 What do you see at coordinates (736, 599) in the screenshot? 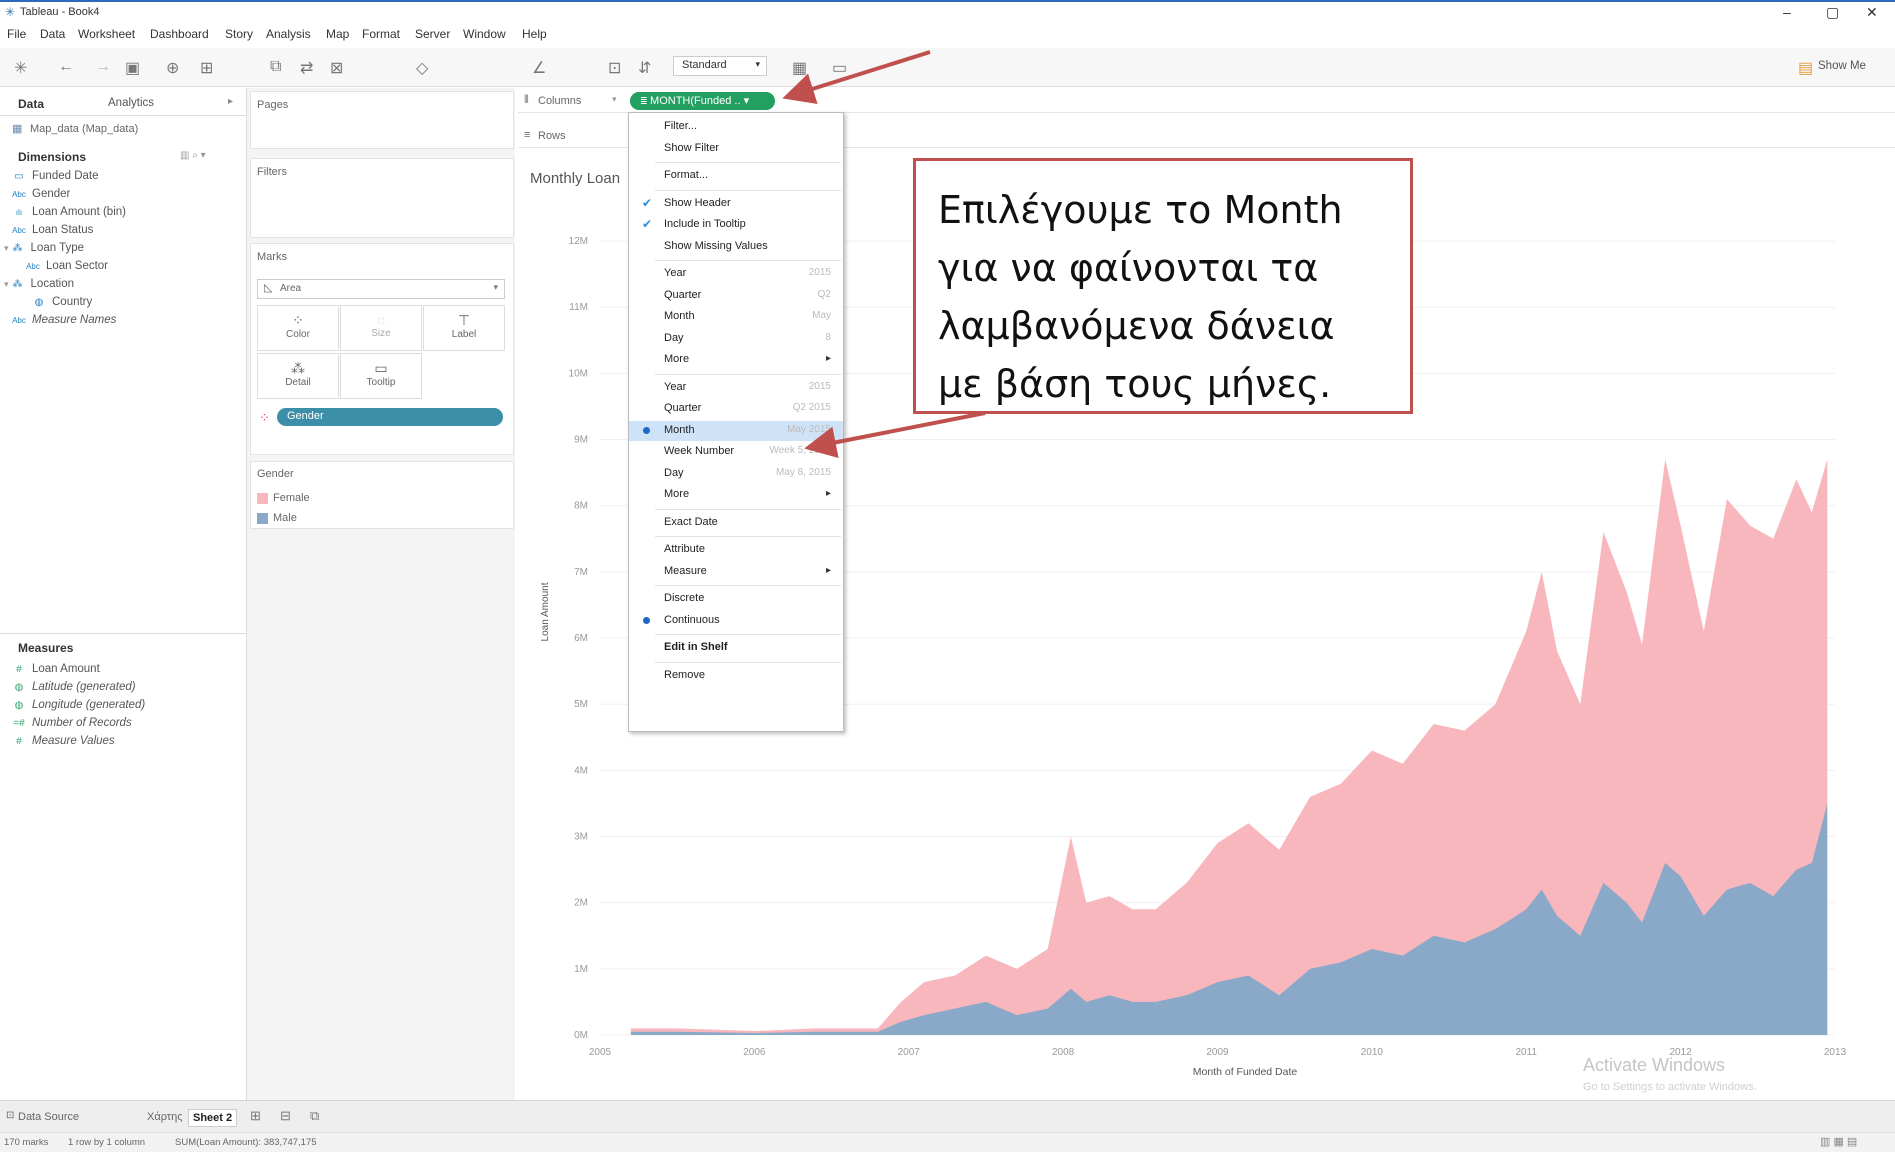
I see `menu-item-discrete: Discrete` at bounding box center [736, 599].